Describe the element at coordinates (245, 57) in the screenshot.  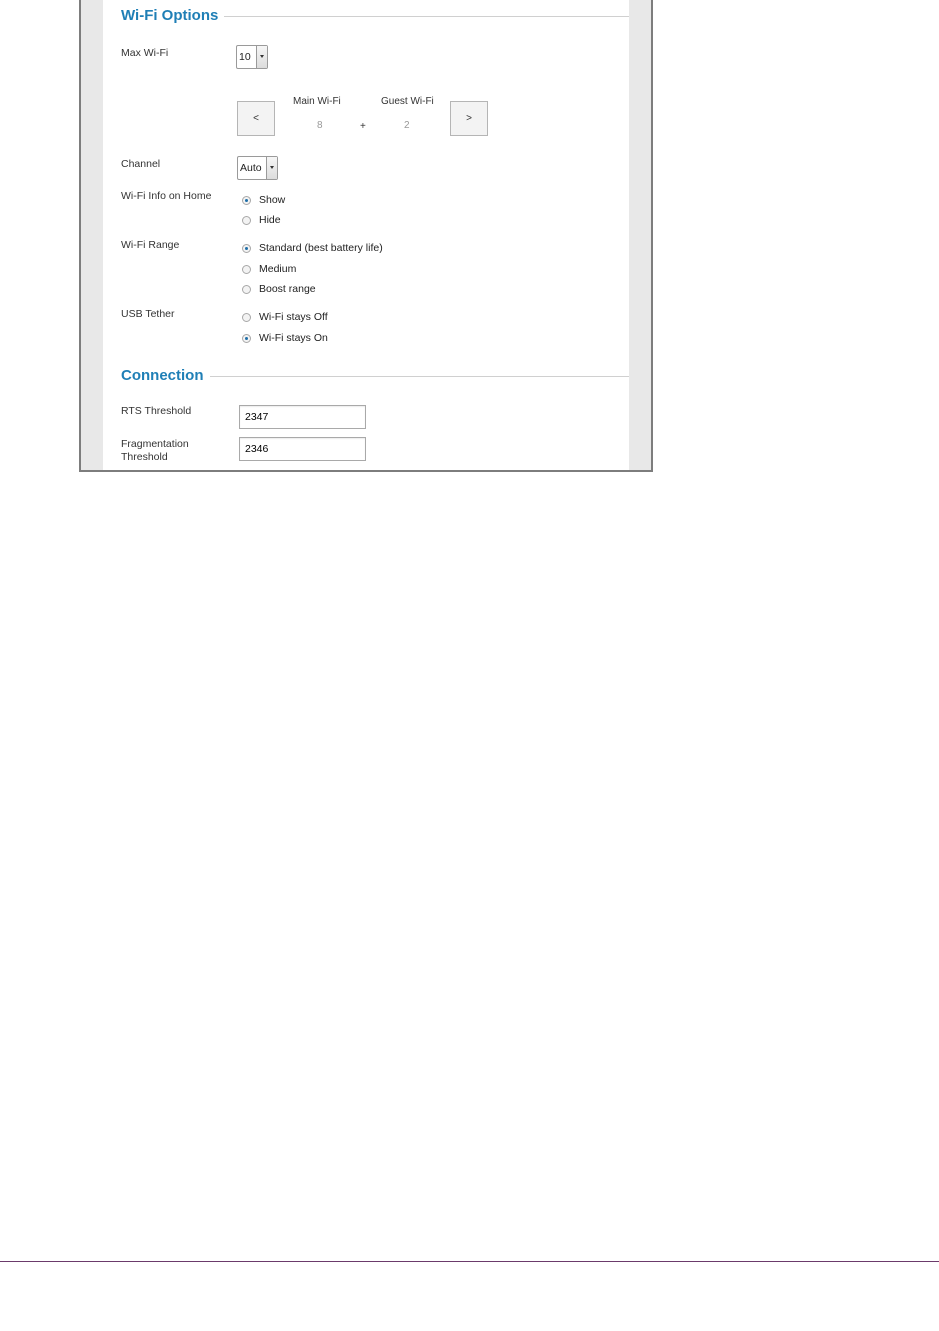
I see `max-wifi-value: 10` at that location.